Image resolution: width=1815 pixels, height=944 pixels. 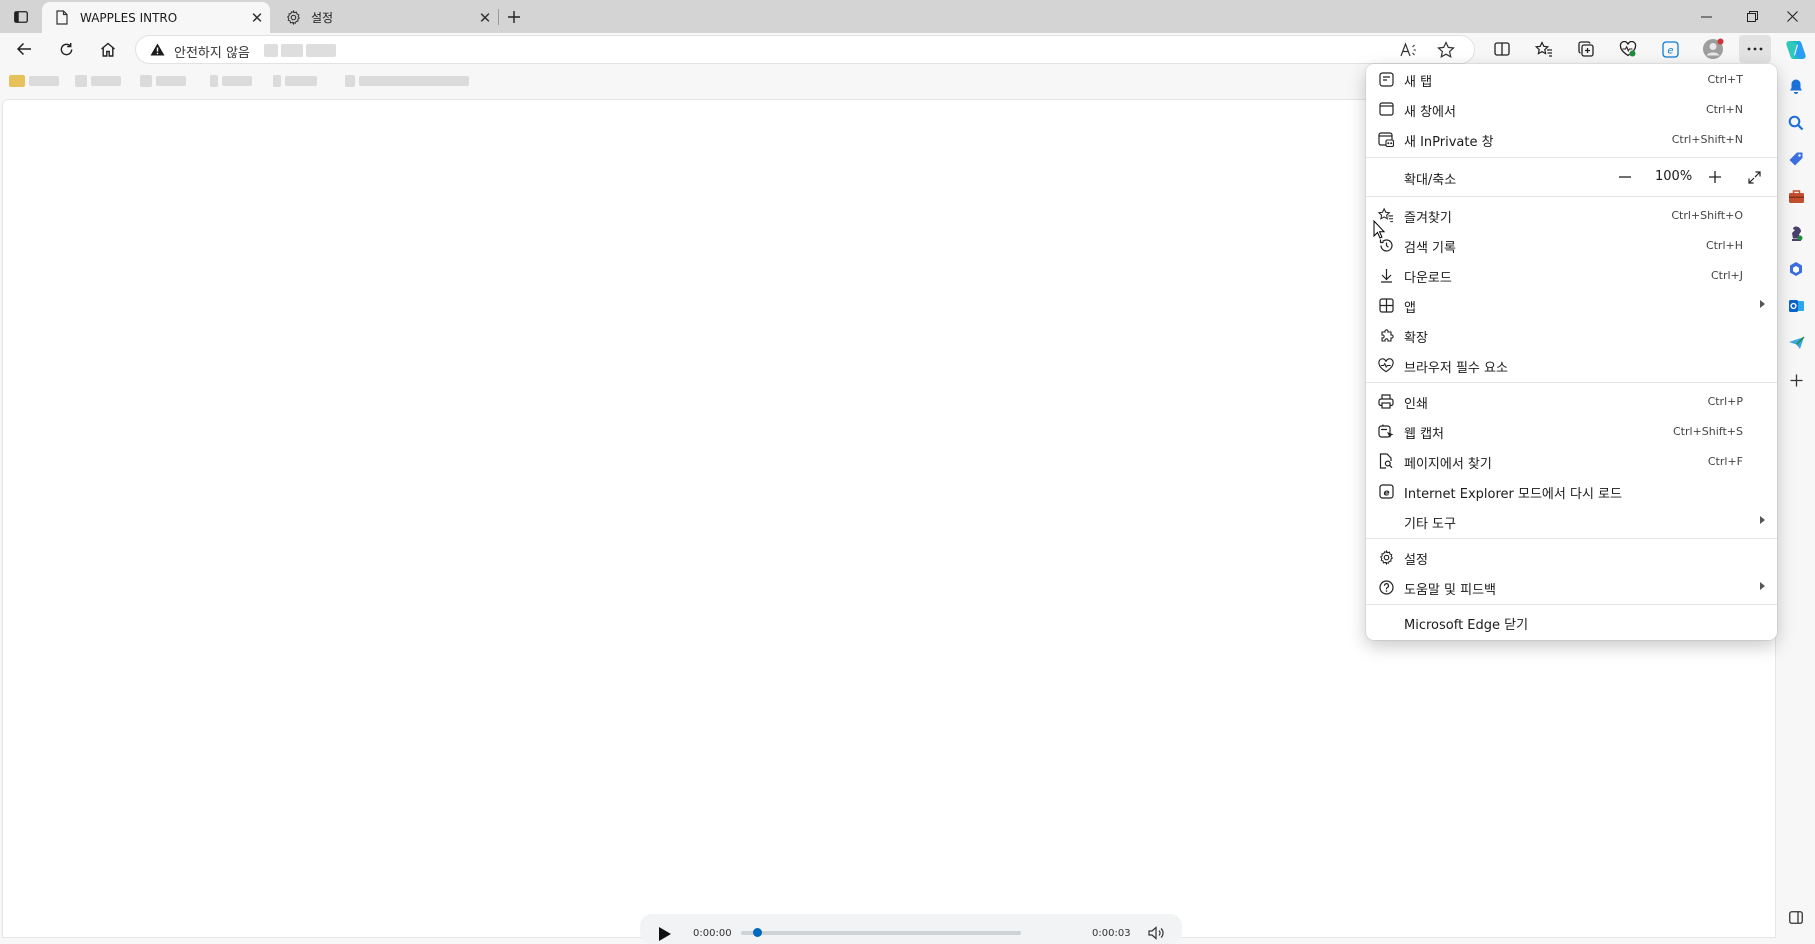 What do you see at coordinates (385, 17) in the screenshot?
I see `tab-settings: 설정 ✕` at bounding box center [385, 17].